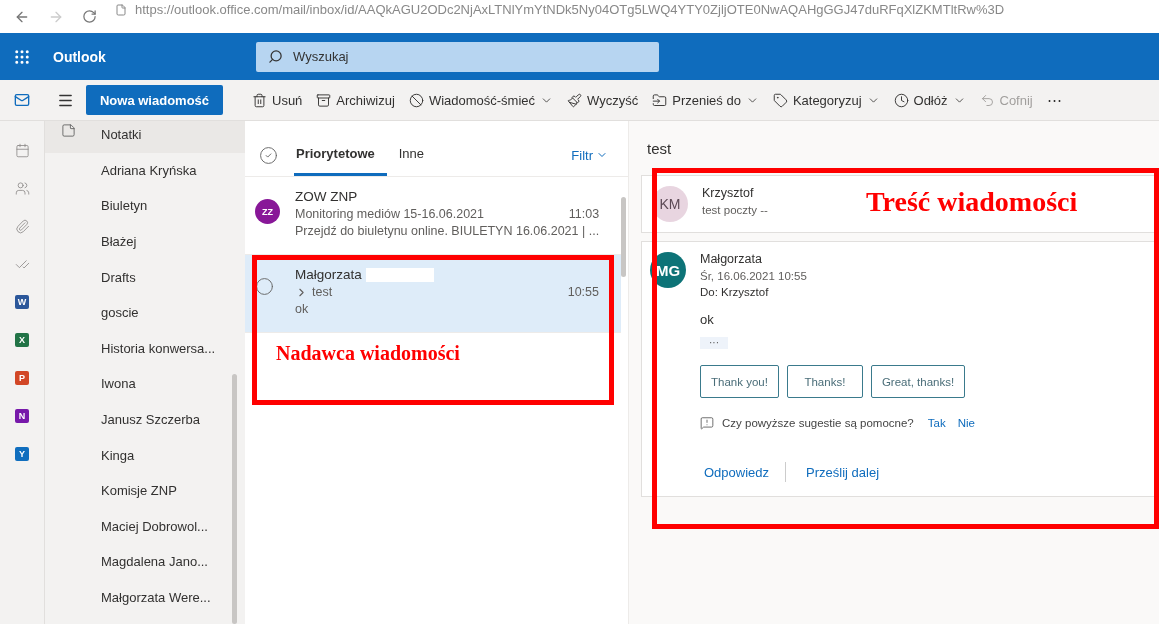  What do you see at coordinates (918, 381) in the screenshot?
I see `suggested-reply-button: Great, thanks!` at bounding box center [918, 381].